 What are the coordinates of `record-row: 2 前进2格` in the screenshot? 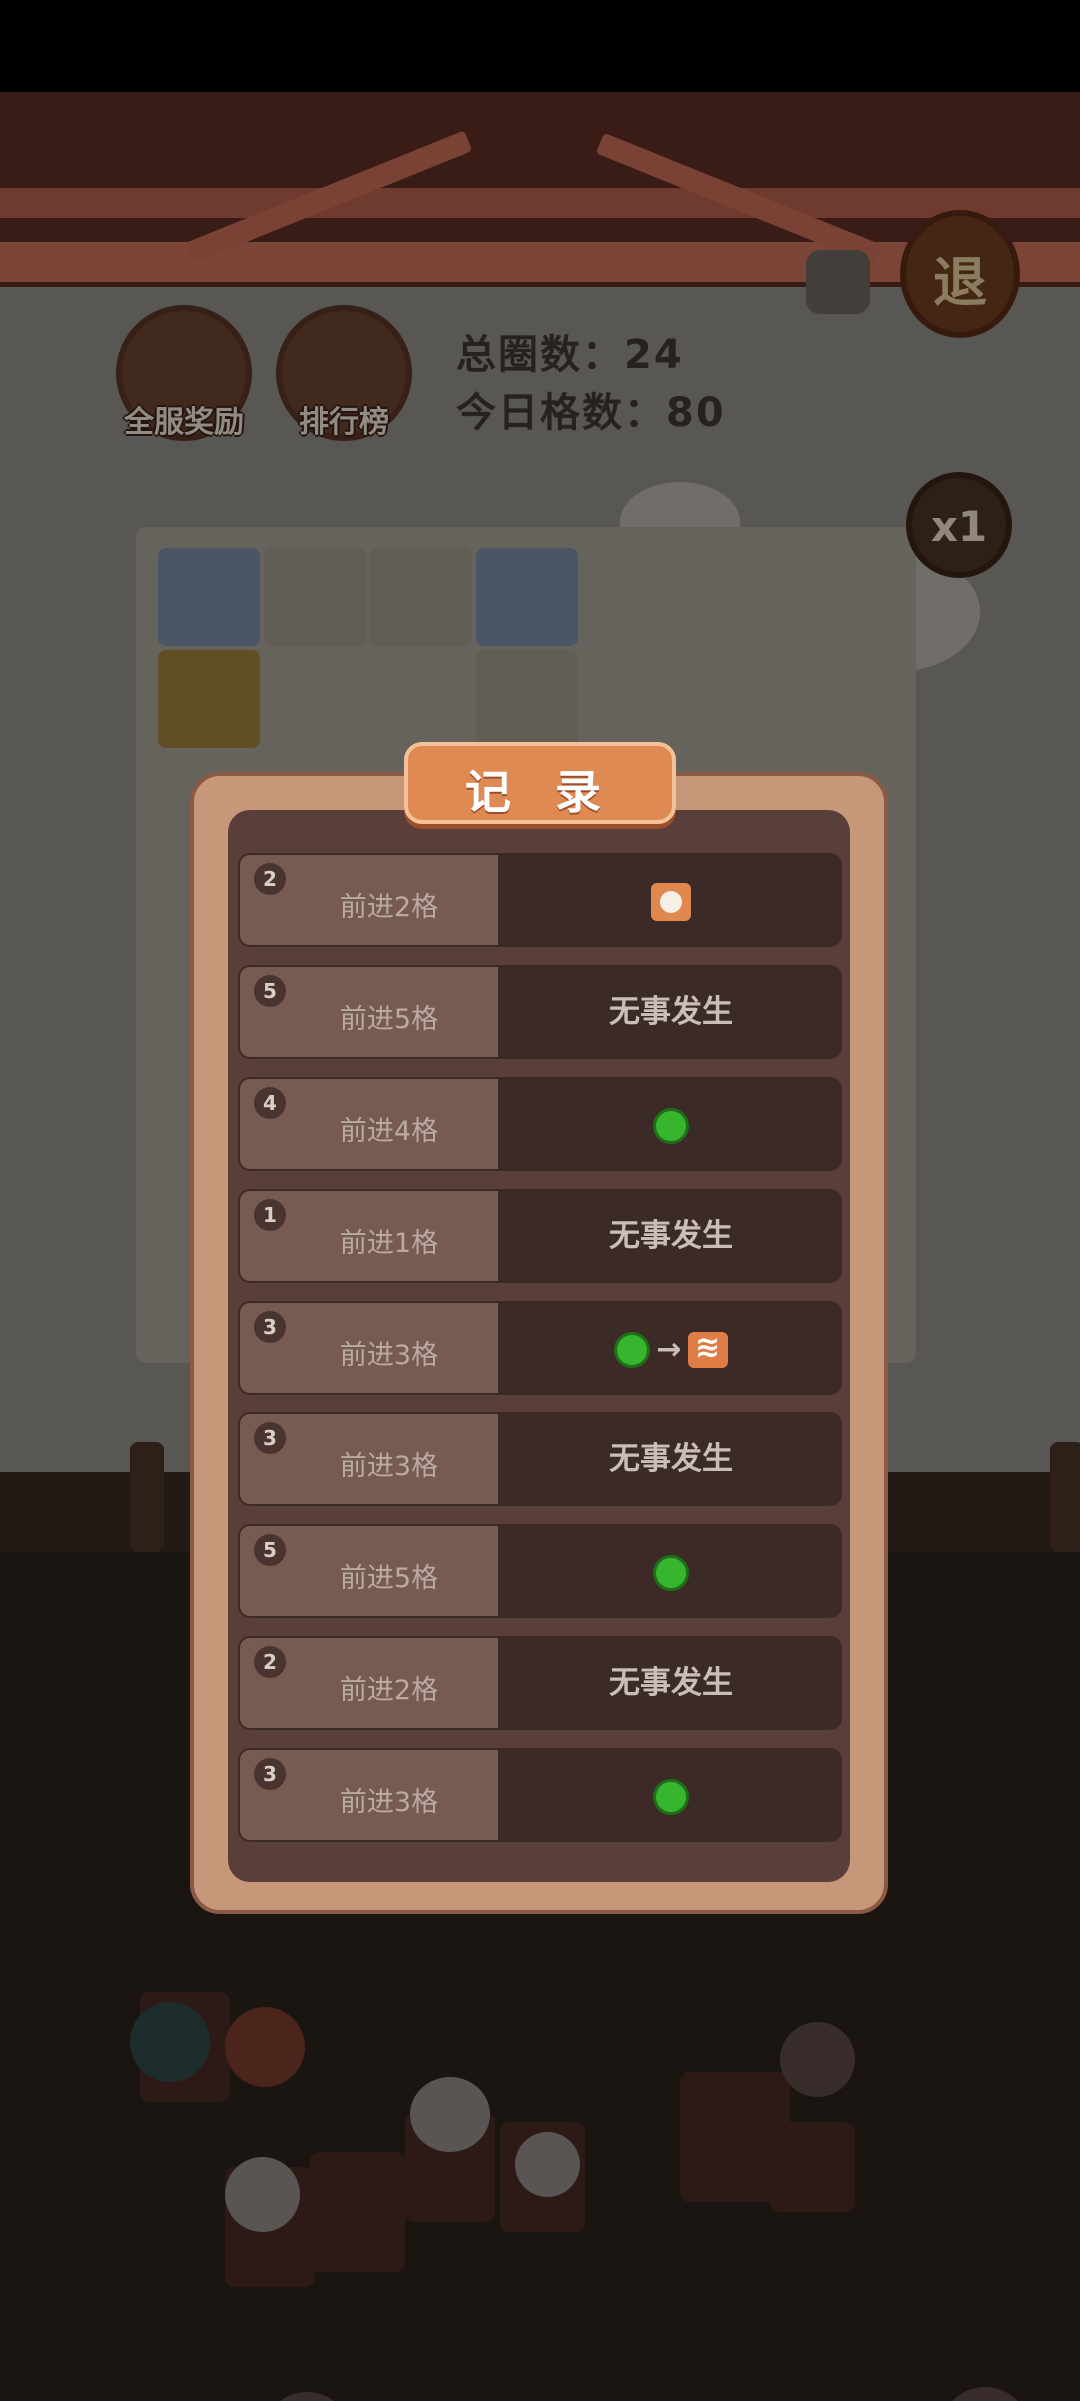 It's located at (540, 900).